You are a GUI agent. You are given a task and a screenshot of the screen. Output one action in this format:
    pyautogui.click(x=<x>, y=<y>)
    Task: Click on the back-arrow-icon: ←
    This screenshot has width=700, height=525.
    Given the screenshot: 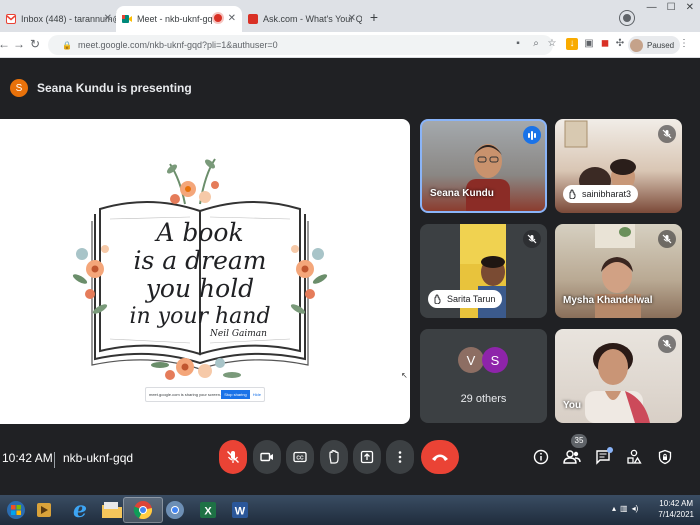 What is the action you would take?
    pyautogui.click(x=5, y=44)
    